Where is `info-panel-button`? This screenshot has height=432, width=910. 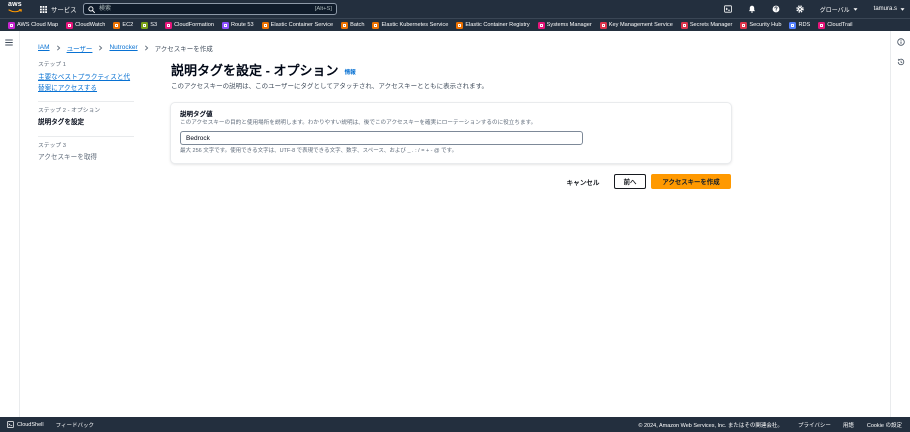 info-panel-button is located at coordinates (901, 42).